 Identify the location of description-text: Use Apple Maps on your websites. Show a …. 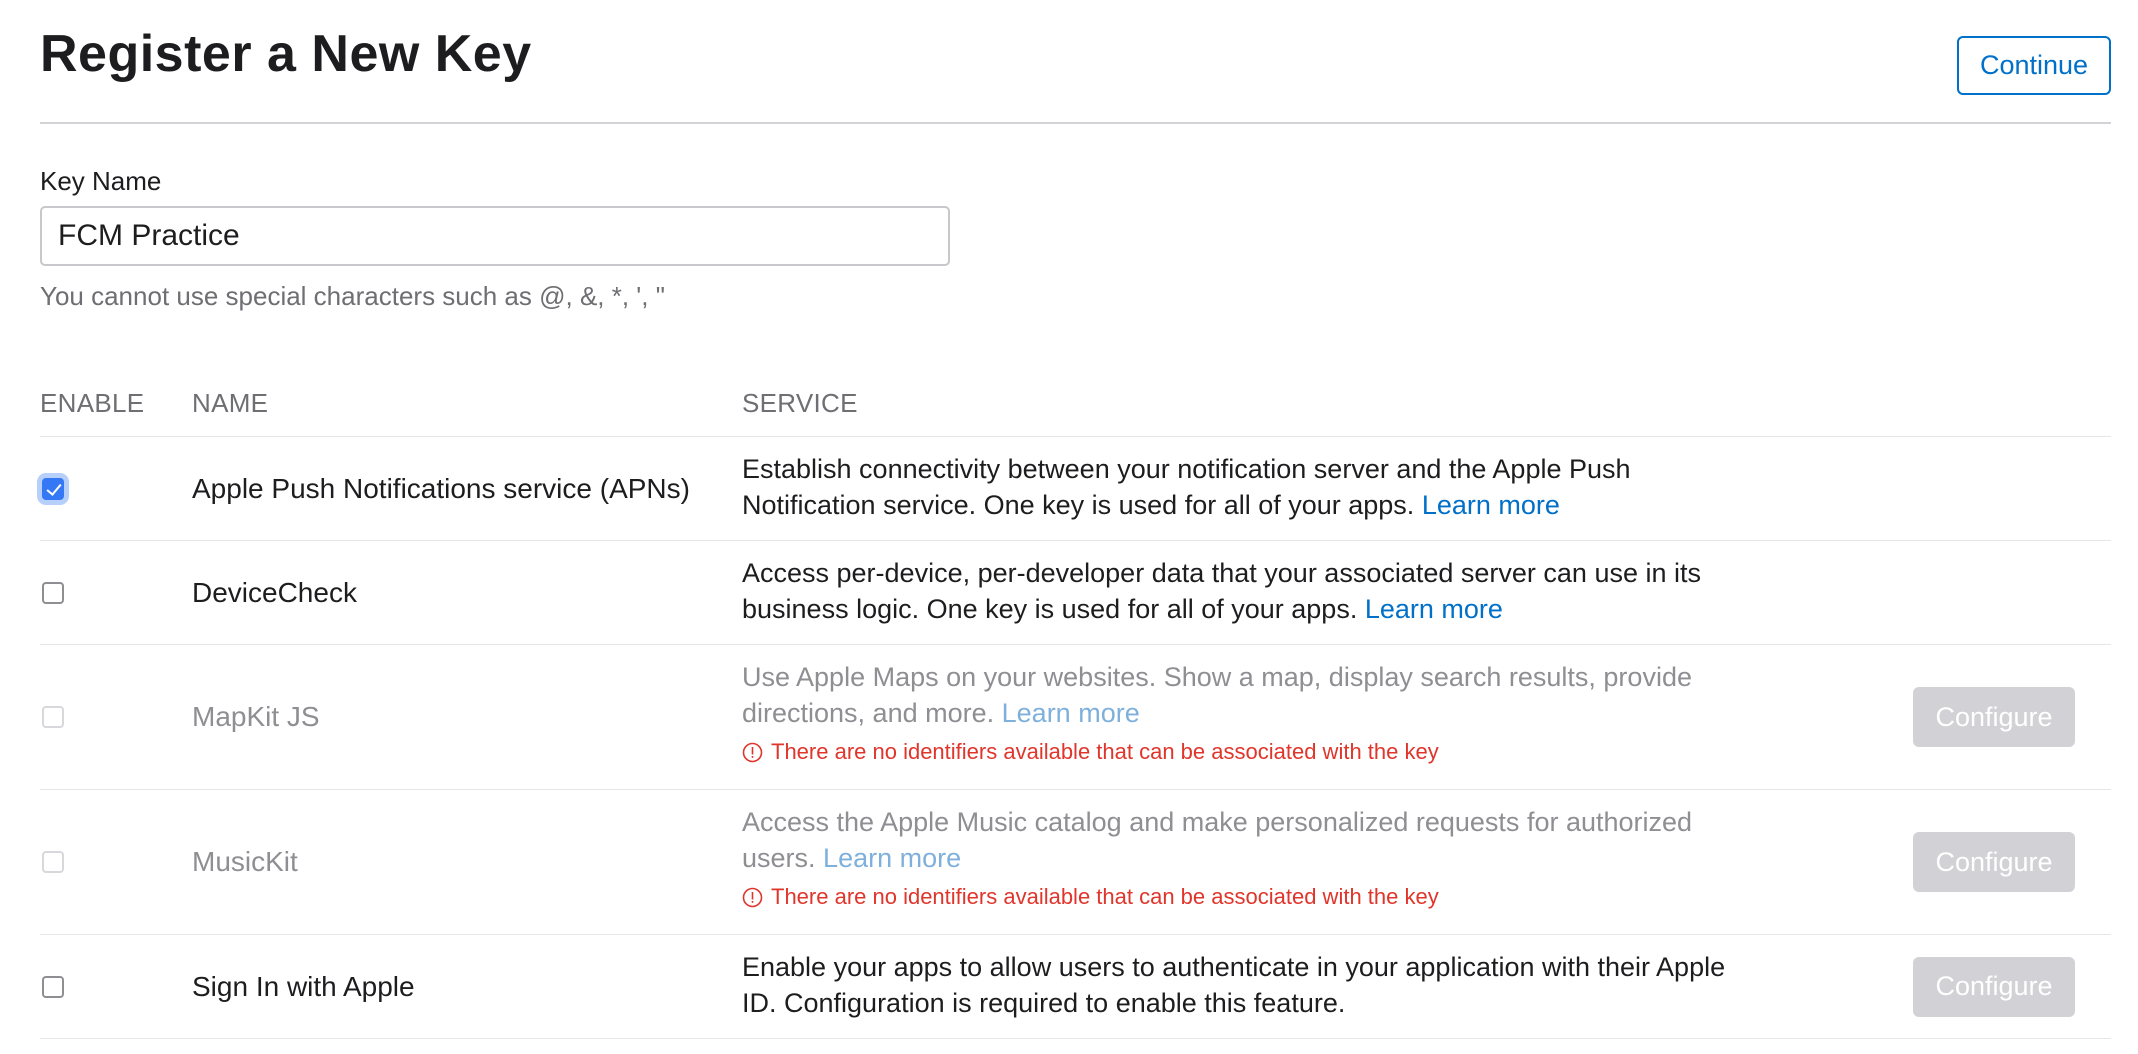
(1217, 695).